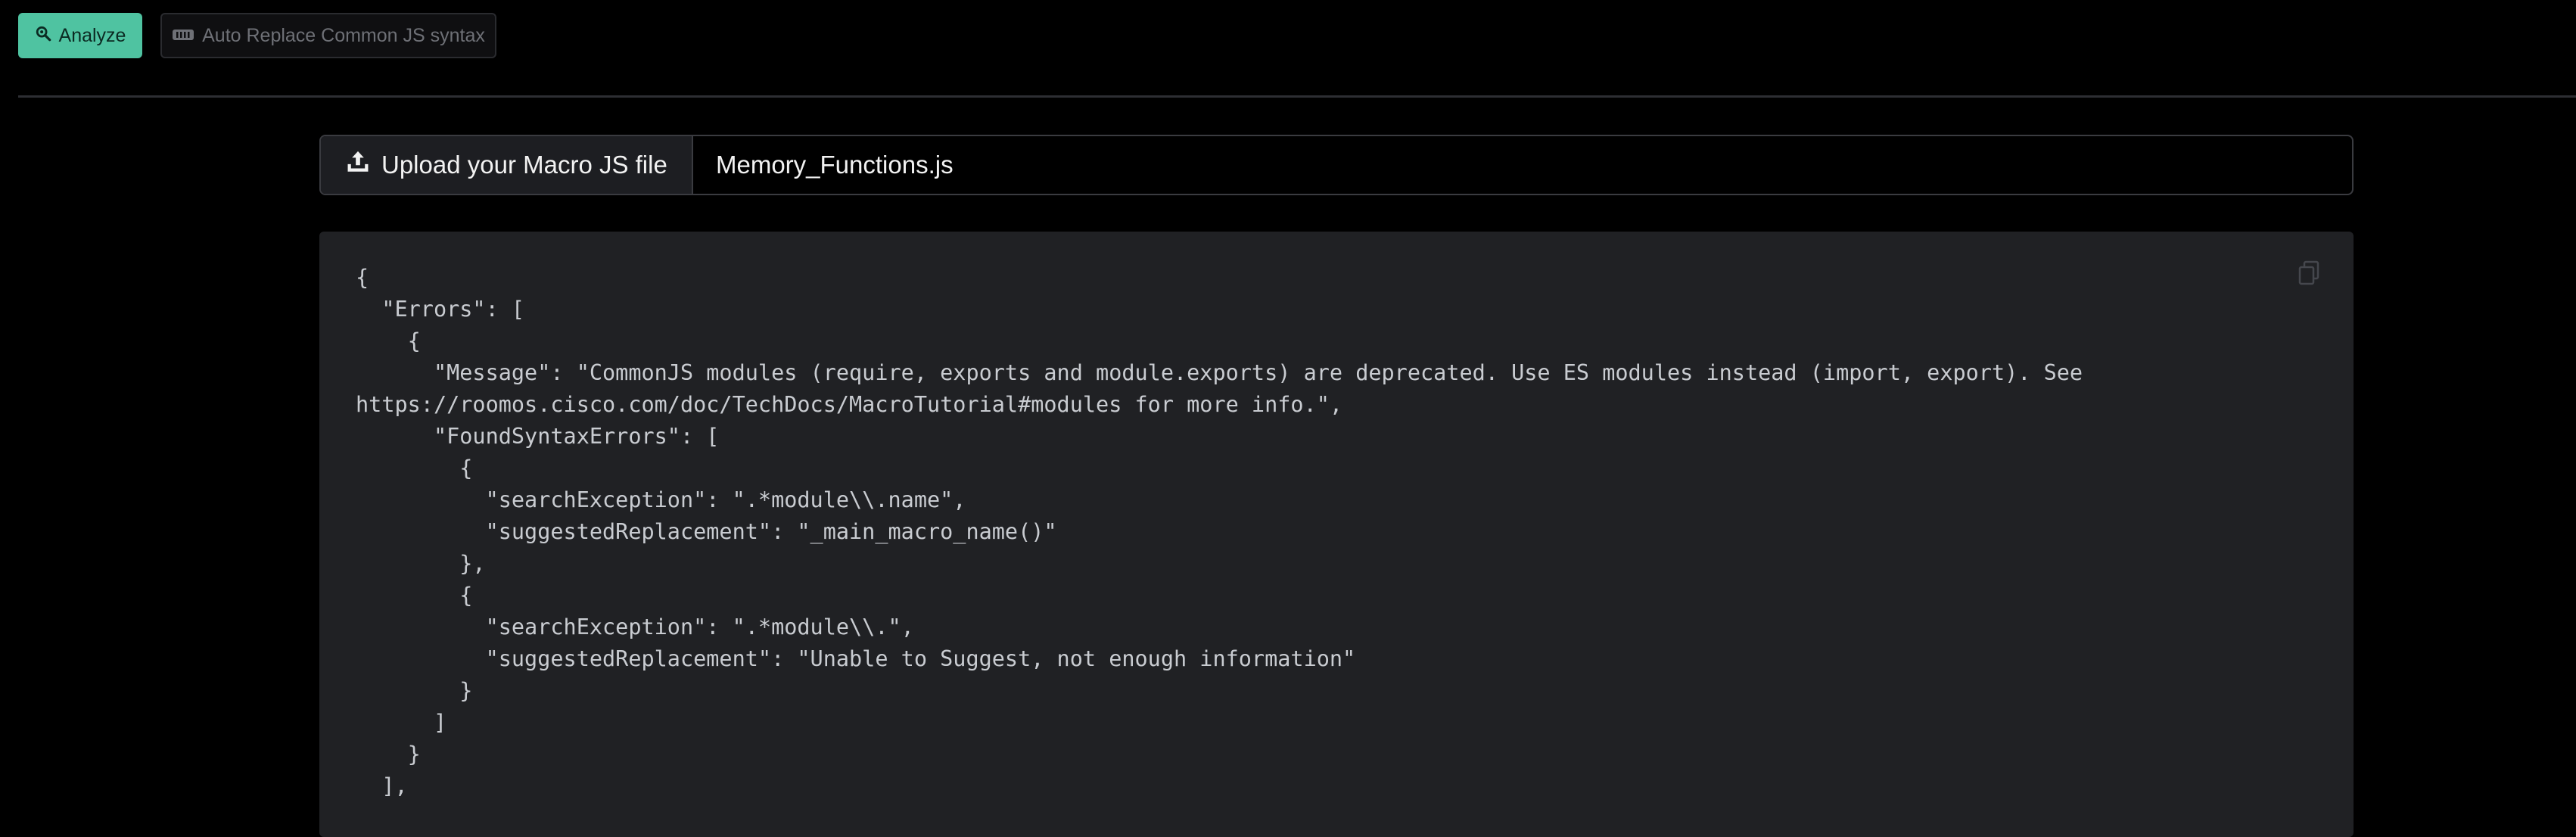 This screenshot has width=2576, height=837. I want to click on upload-file-button: Upload your Macro JS file, so click(507, 165).